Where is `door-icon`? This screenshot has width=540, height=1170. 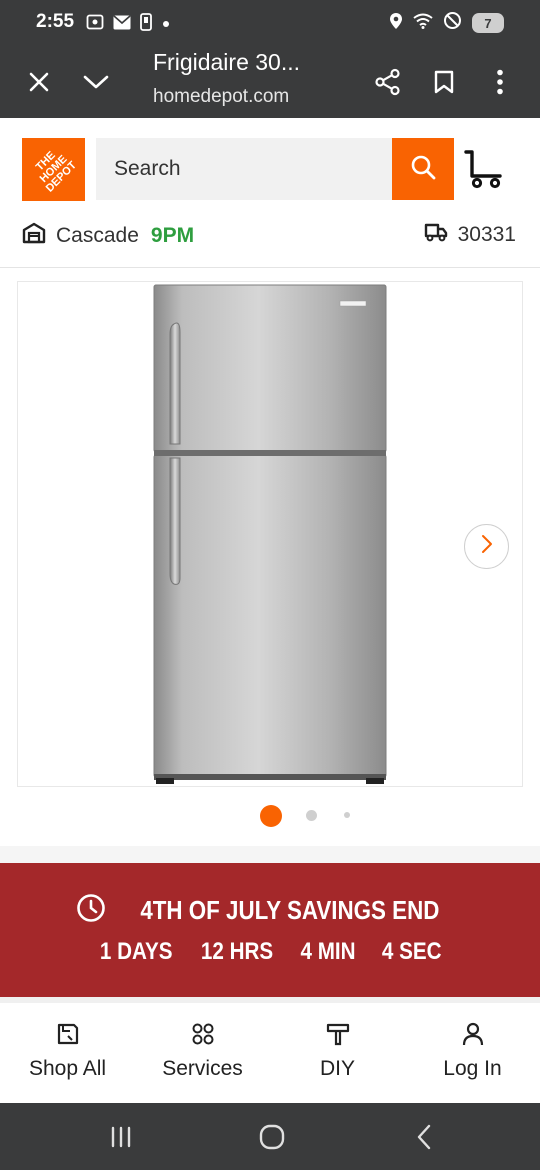
door-icon is located at coordinates (68, 1036).